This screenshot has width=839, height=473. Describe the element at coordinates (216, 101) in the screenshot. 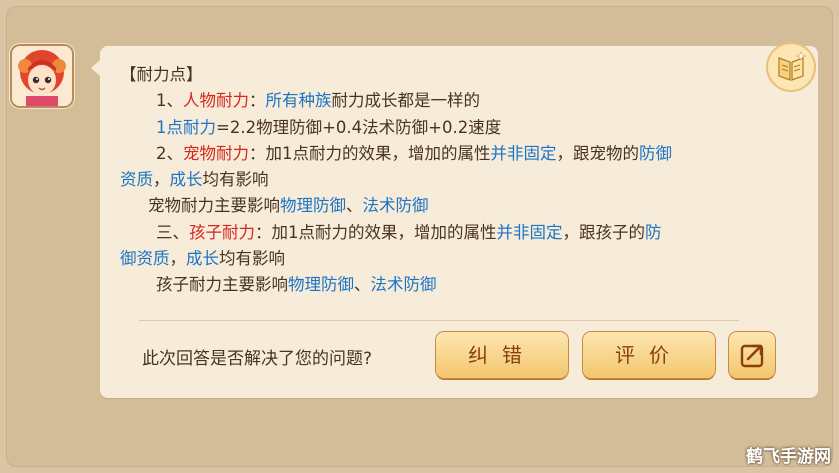

I see `keyword-character-stamina: 人物耐力` at that location.